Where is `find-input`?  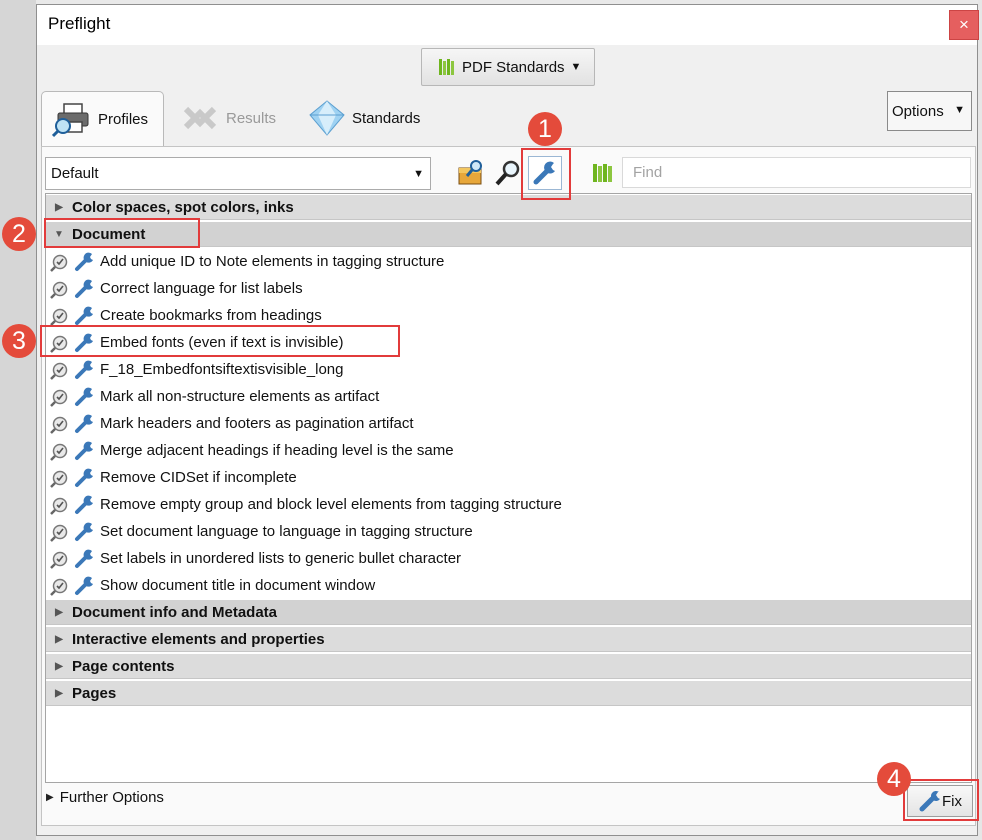 find-input is located at coordinates (796, 172).